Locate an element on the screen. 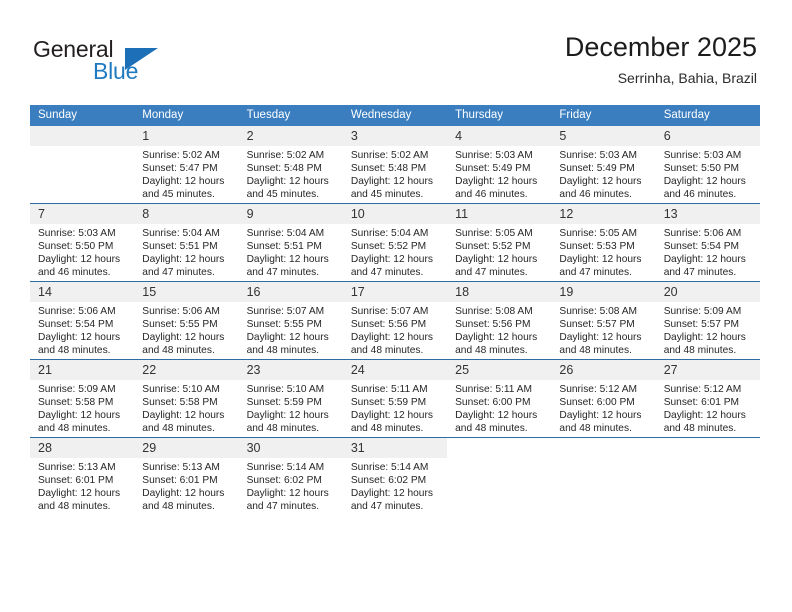  day-number: 22 is located at coordinates (186, 370).